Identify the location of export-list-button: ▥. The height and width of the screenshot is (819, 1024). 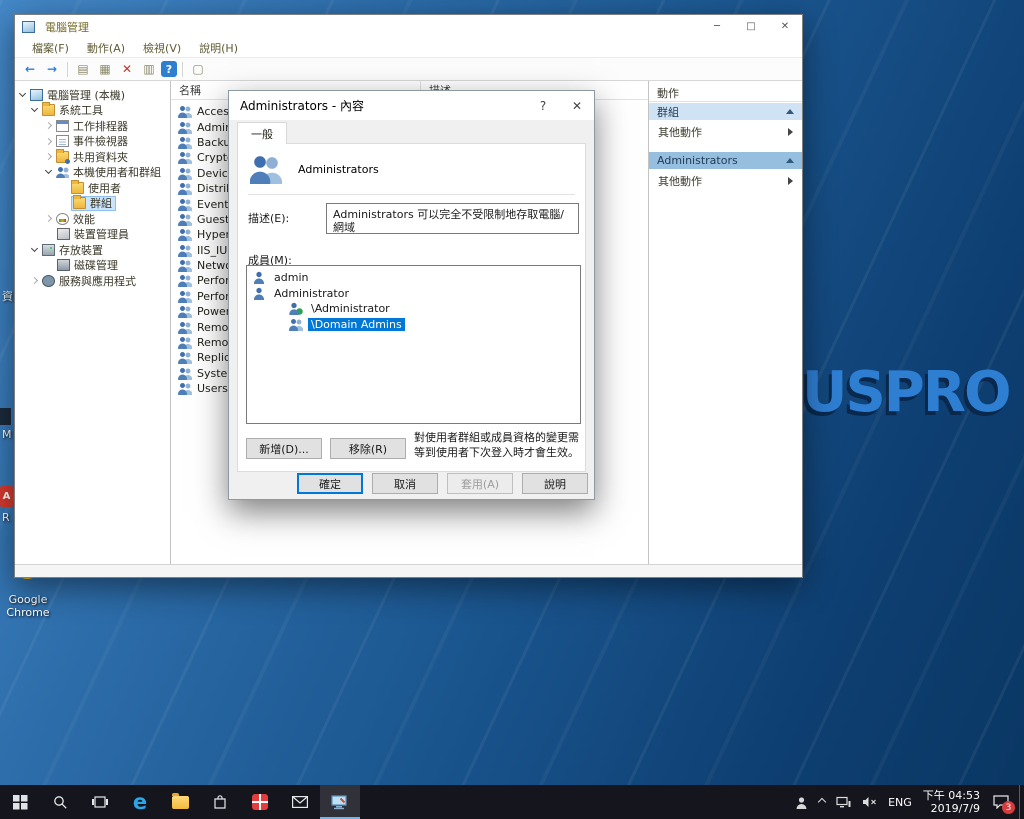
(149, 69).